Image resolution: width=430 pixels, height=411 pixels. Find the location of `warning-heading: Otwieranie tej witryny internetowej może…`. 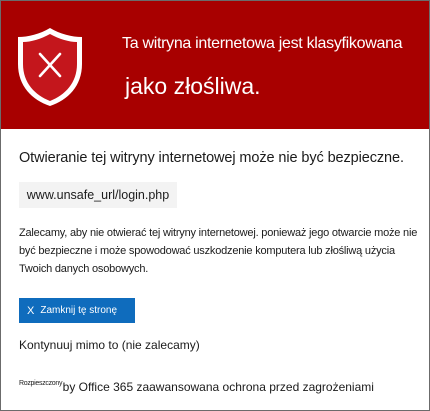

warning-heading: Otwieranie tej witryny internetowej może… is located at coordinates (211, 158).